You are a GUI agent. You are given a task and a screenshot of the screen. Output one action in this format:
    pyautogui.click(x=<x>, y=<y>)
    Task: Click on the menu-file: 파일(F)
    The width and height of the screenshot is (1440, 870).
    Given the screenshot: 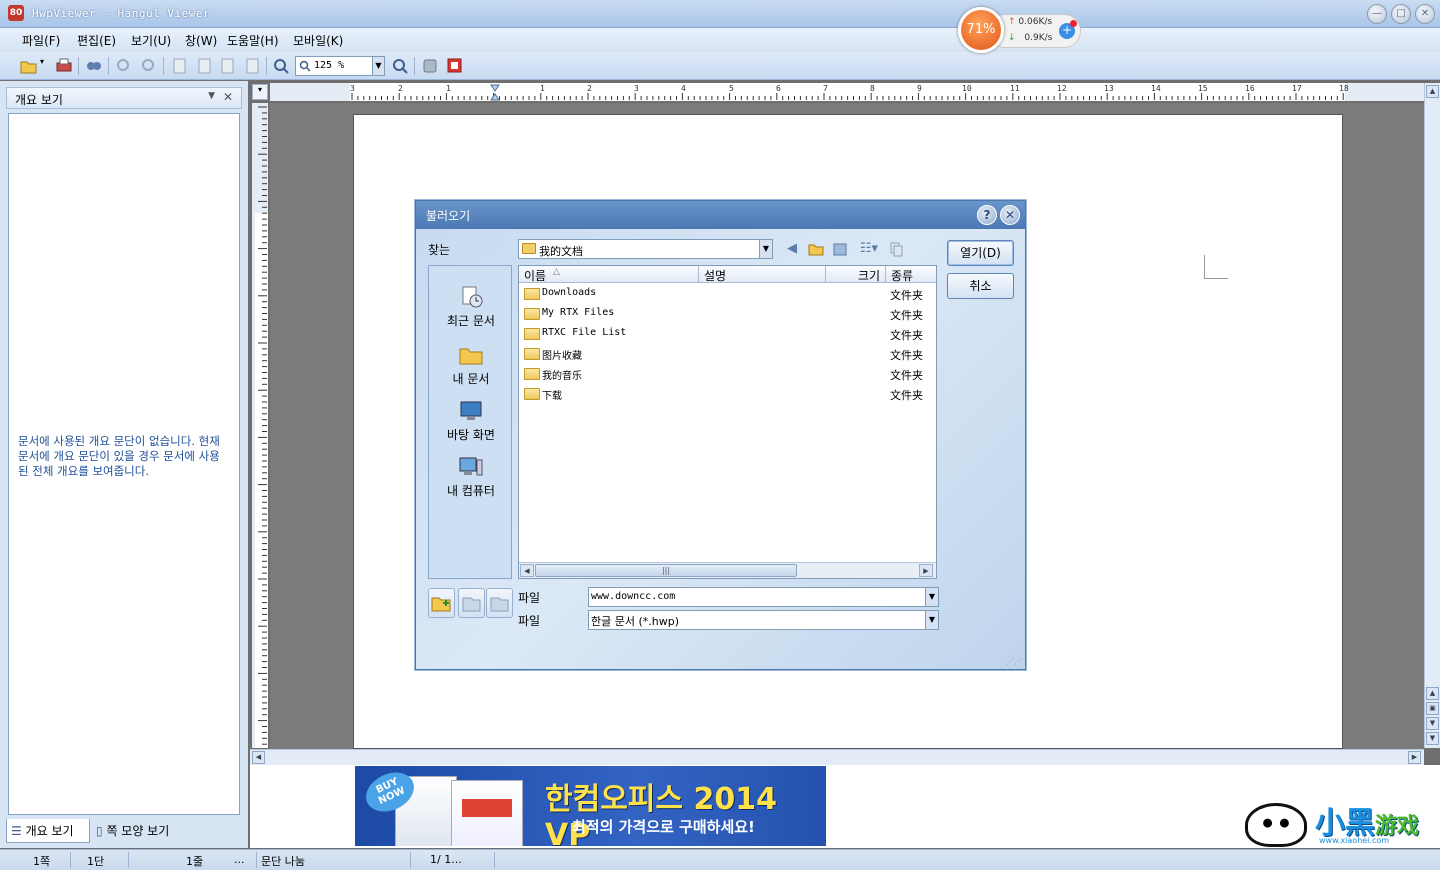 What is the action you would take?
    pyautogui.click(x=41, y=40)
    